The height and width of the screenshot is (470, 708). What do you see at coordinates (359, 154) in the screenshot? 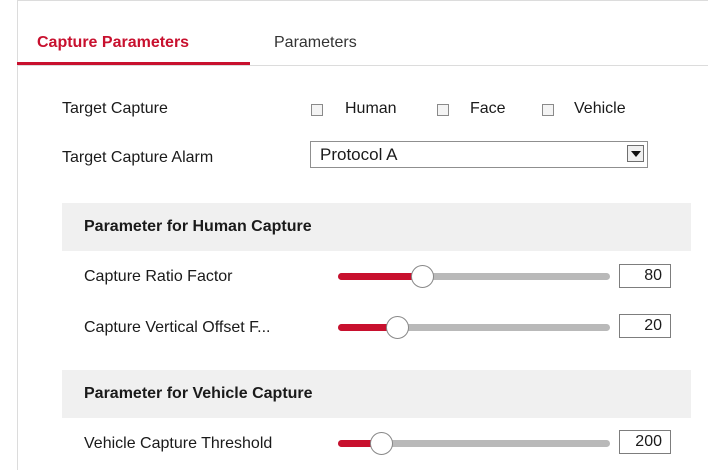
I see `target-capture-alarm-value: Protocol A` at bounding box center [359, 154].